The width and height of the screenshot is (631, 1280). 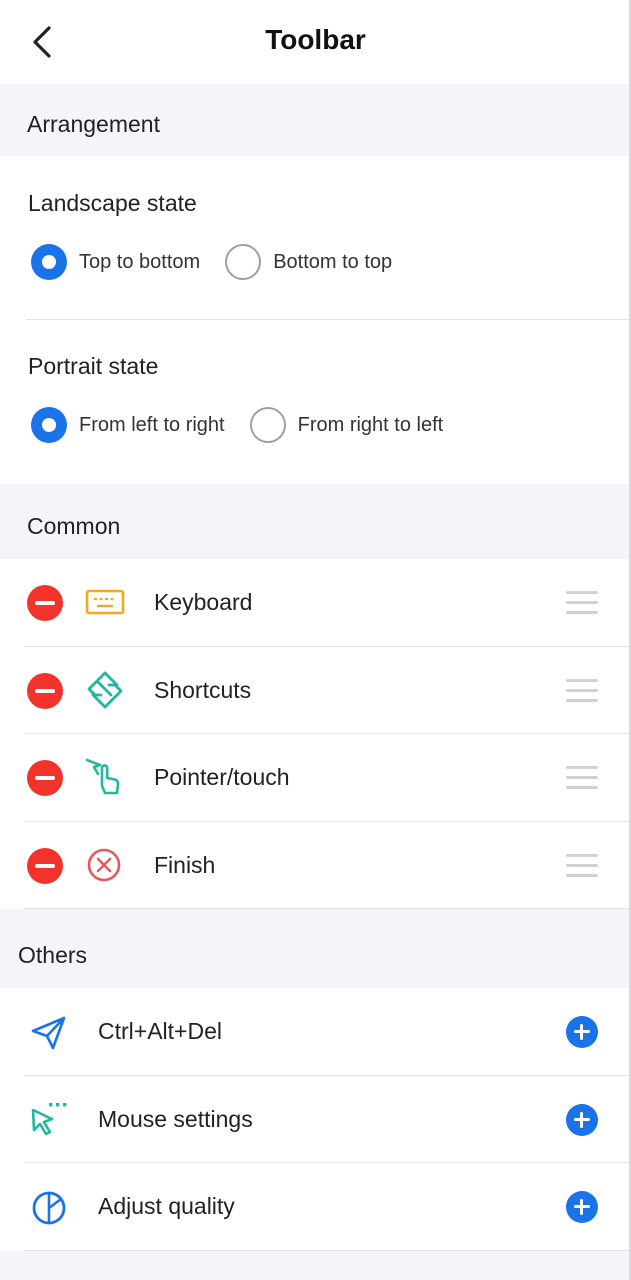 I want to click on item-label: Finish, so click(x=185, y=865).